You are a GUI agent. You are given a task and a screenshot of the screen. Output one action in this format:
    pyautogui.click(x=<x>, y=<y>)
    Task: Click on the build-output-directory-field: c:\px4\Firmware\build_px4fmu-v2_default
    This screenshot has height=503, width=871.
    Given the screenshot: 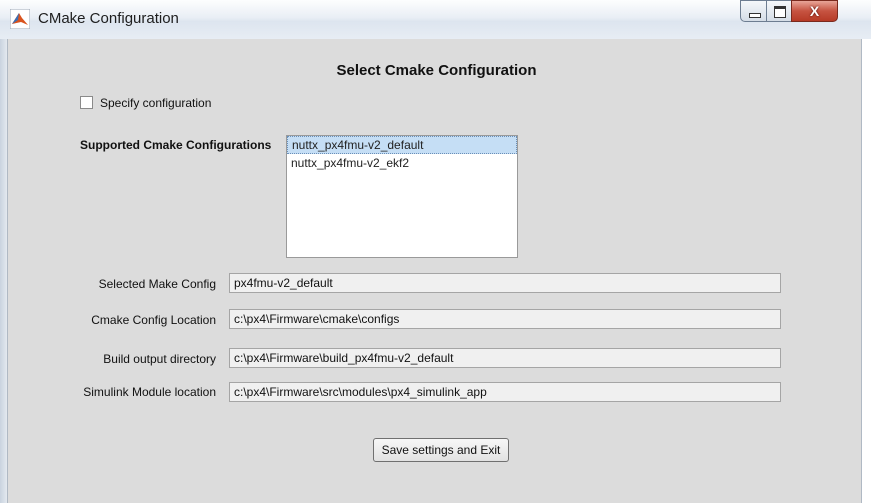 What is the action you would take?
    pyautogui.click(x=505, y=358)
    